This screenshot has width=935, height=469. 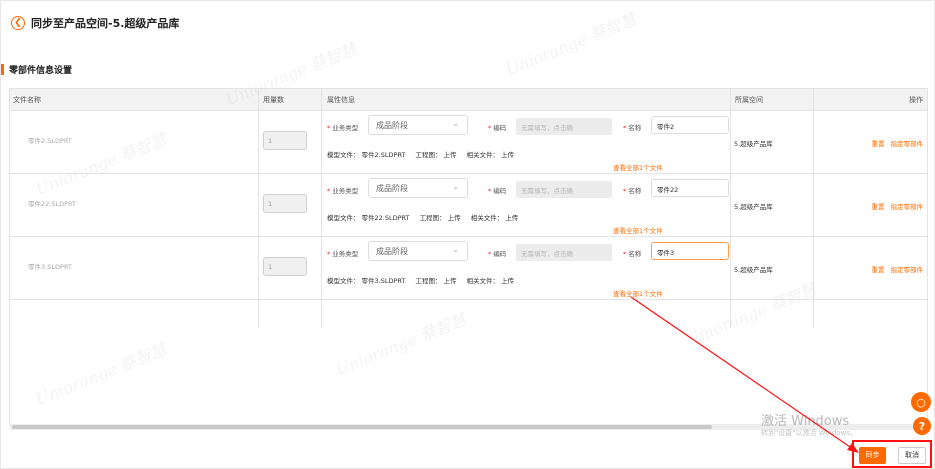 What do you see at coordinates (468, 100) in the screenshot?
I see `table-header: 文件名称 用量数 属性信息 所属空间 操作` at bounding box center [468, 100].